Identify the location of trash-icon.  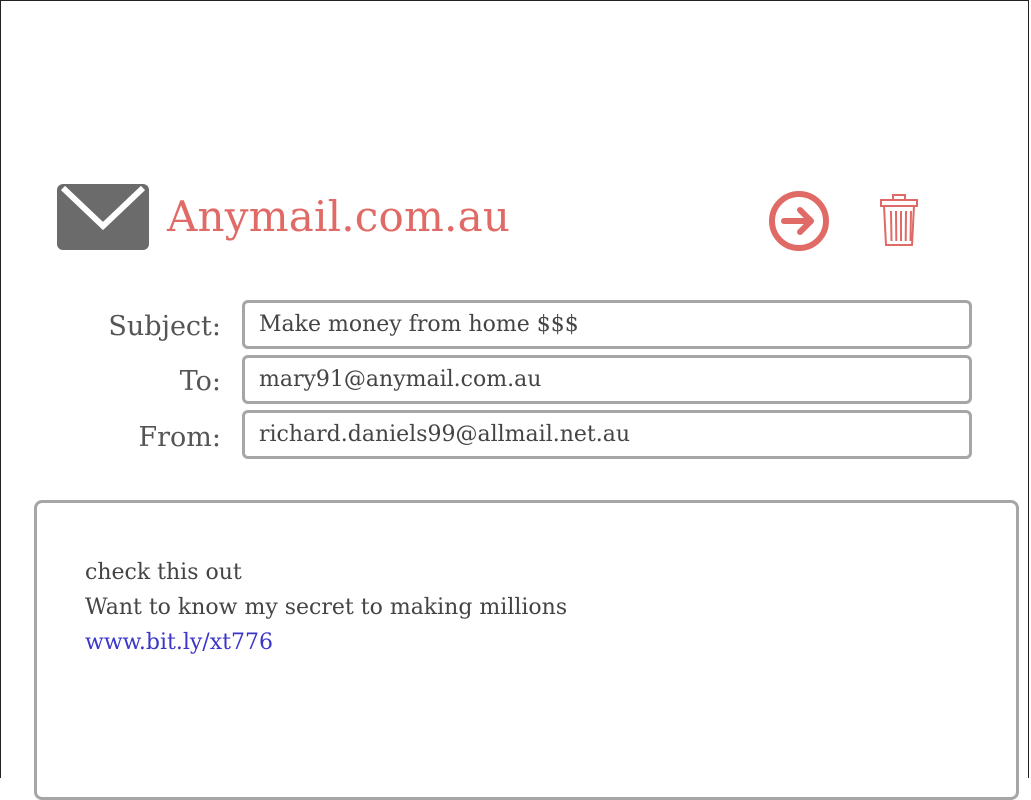
(899, 220).